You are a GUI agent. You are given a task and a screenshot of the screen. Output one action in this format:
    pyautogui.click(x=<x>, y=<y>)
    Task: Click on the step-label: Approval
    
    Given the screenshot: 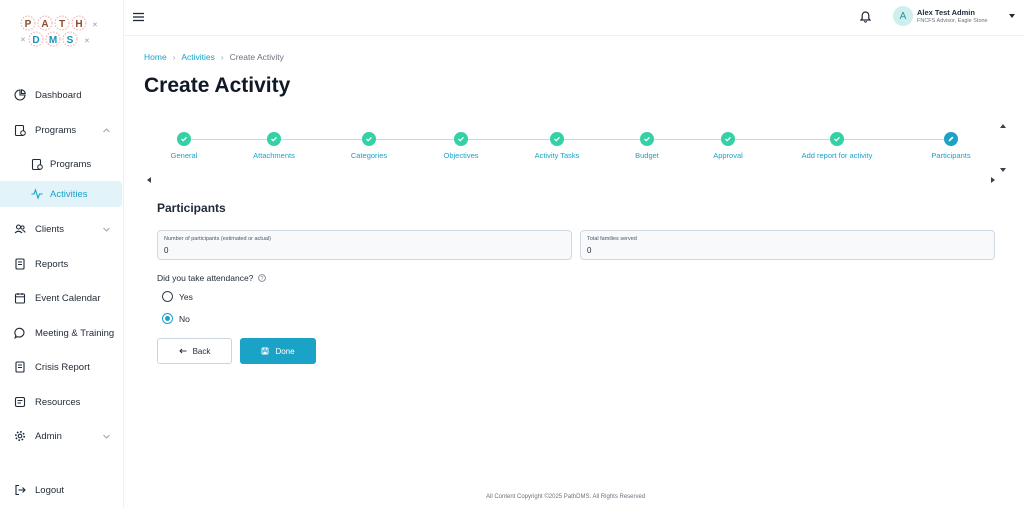 What is the action you would take?
    pyautogui.click(x=728, y=155)
    